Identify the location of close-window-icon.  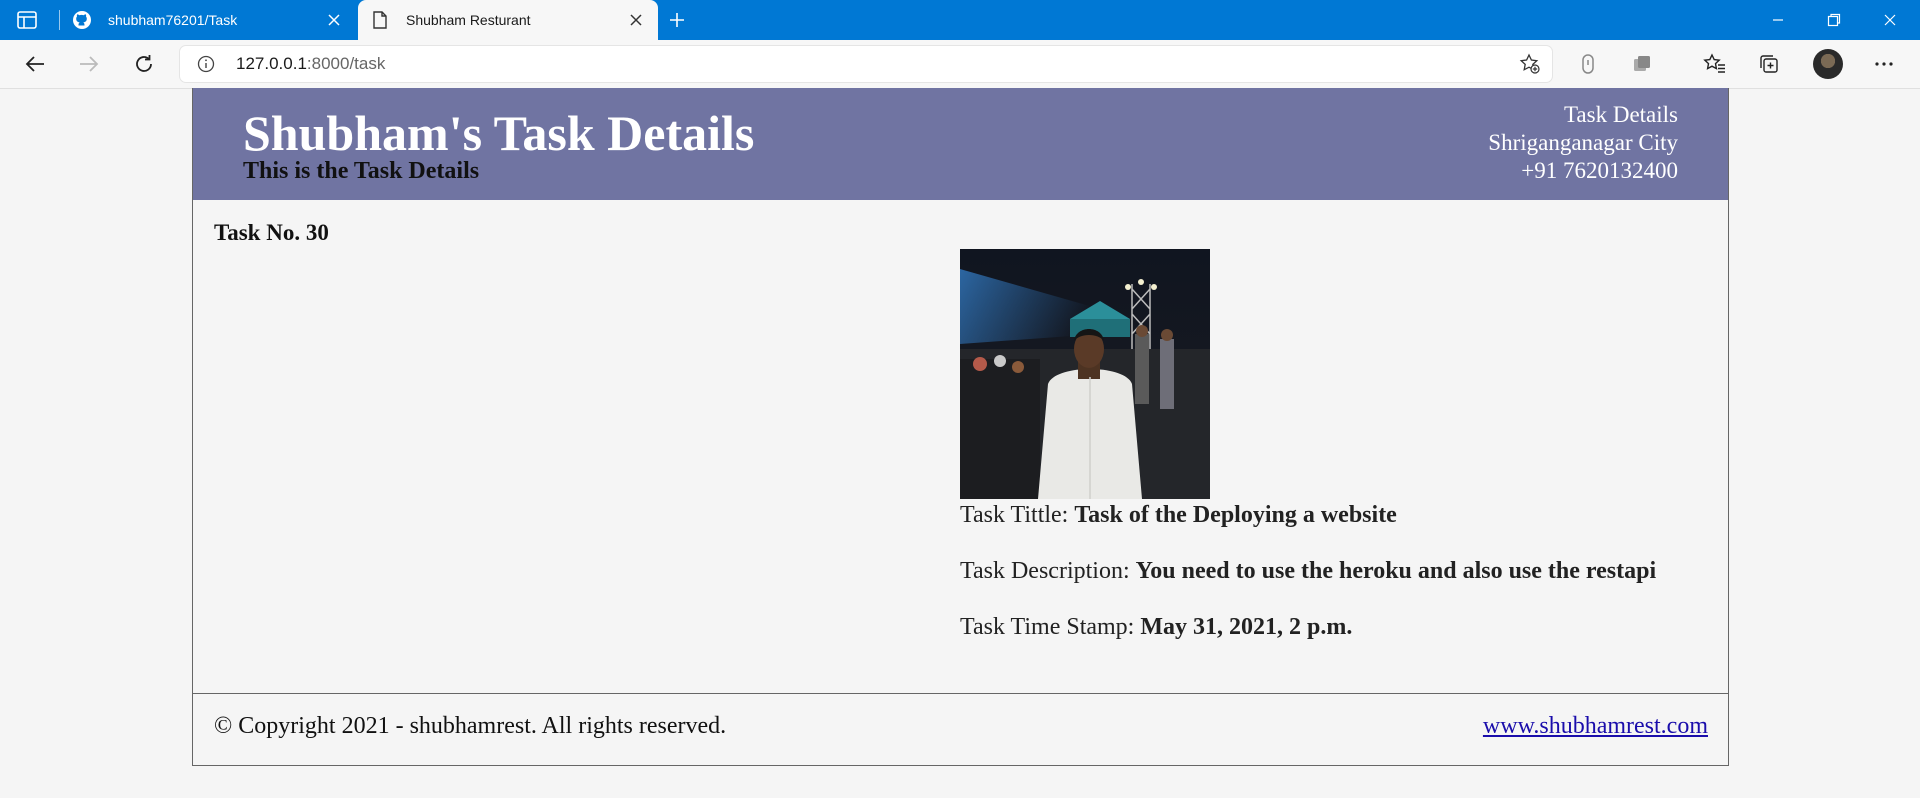
(1890, 20).